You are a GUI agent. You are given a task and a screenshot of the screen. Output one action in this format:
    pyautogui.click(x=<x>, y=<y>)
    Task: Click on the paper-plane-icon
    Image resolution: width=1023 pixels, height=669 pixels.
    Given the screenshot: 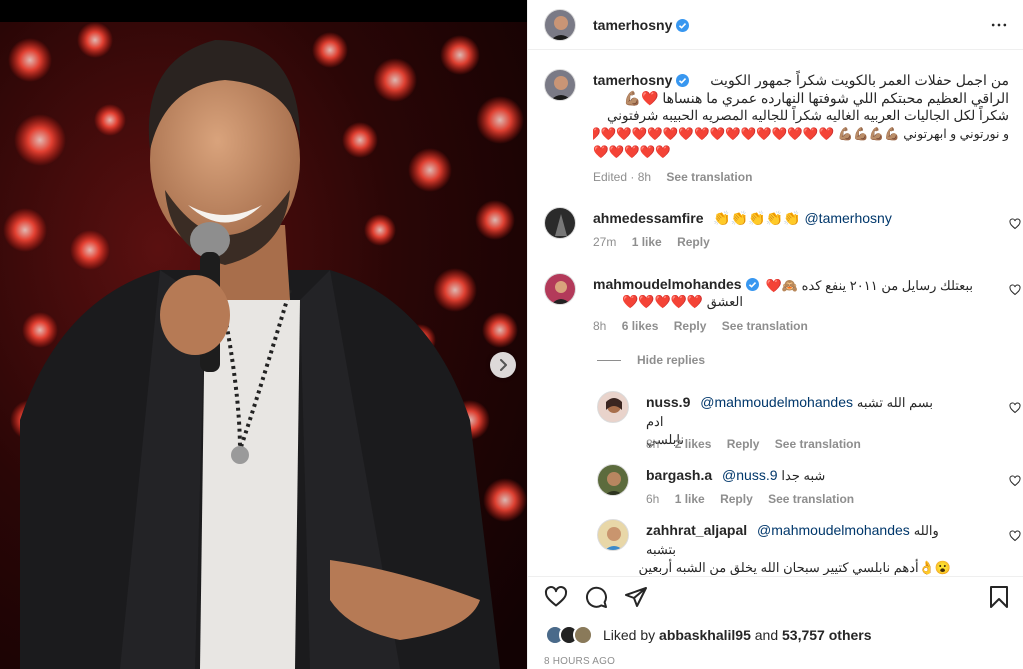 What is the action you would take?
    pyautogui.click(x=636, y=597)
    